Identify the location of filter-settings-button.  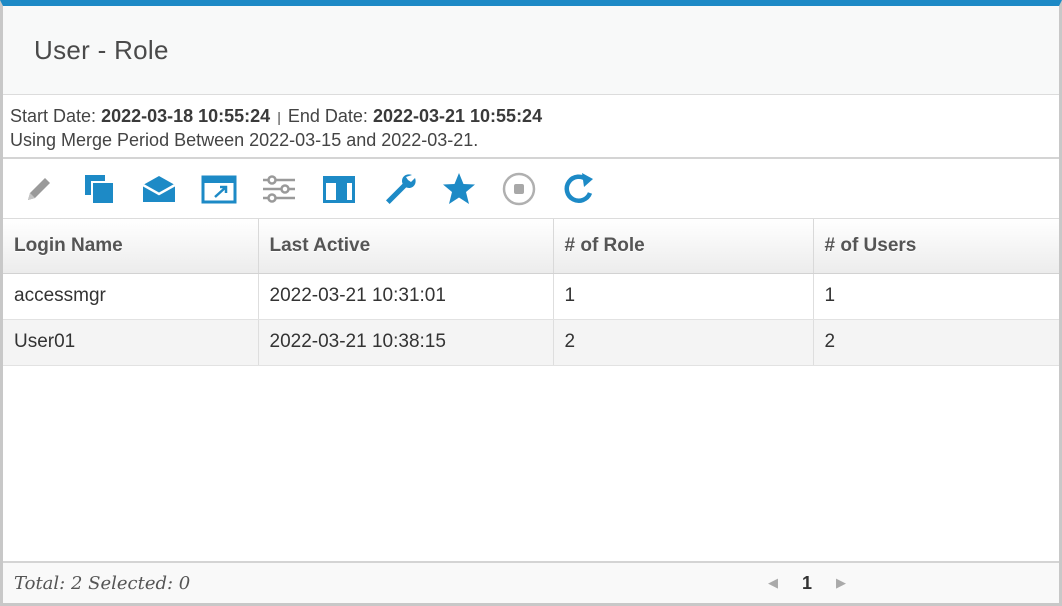
(279, 189).